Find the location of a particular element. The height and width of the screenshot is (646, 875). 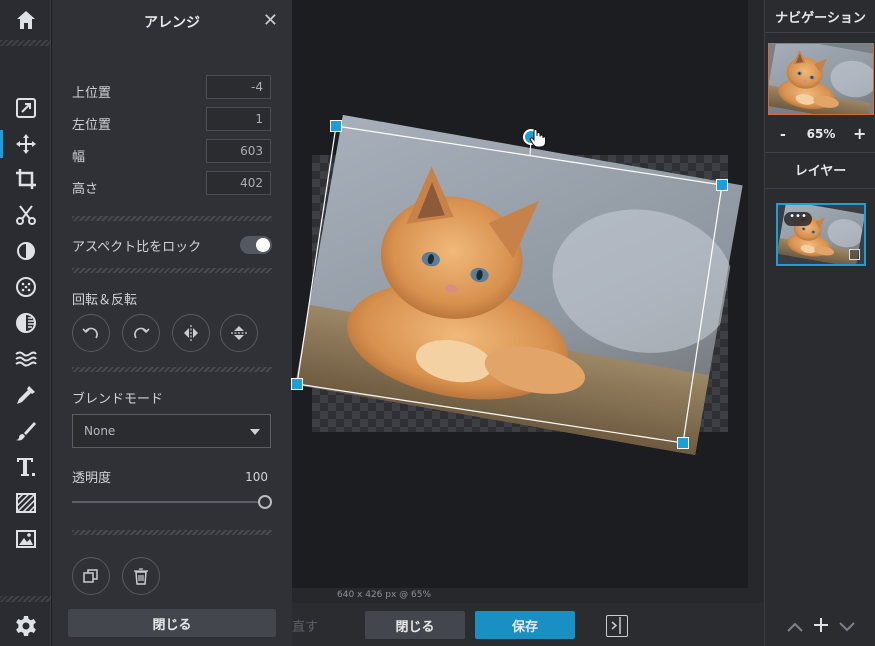

opacity-slider-thumb is located at coordinates (265, 502).